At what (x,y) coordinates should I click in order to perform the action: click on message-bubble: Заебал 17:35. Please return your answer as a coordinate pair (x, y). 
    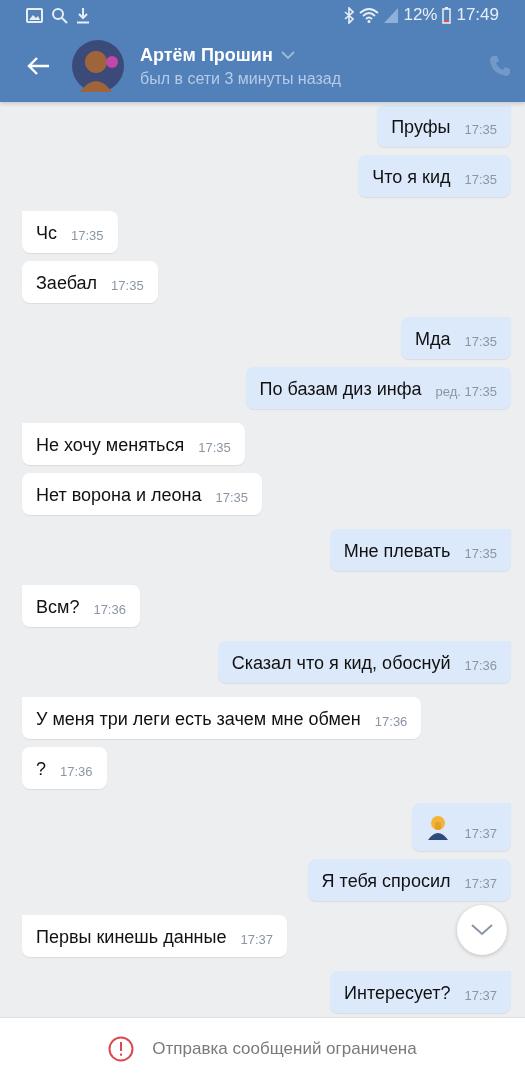
    Looking at the image, I should click on (90, 282).